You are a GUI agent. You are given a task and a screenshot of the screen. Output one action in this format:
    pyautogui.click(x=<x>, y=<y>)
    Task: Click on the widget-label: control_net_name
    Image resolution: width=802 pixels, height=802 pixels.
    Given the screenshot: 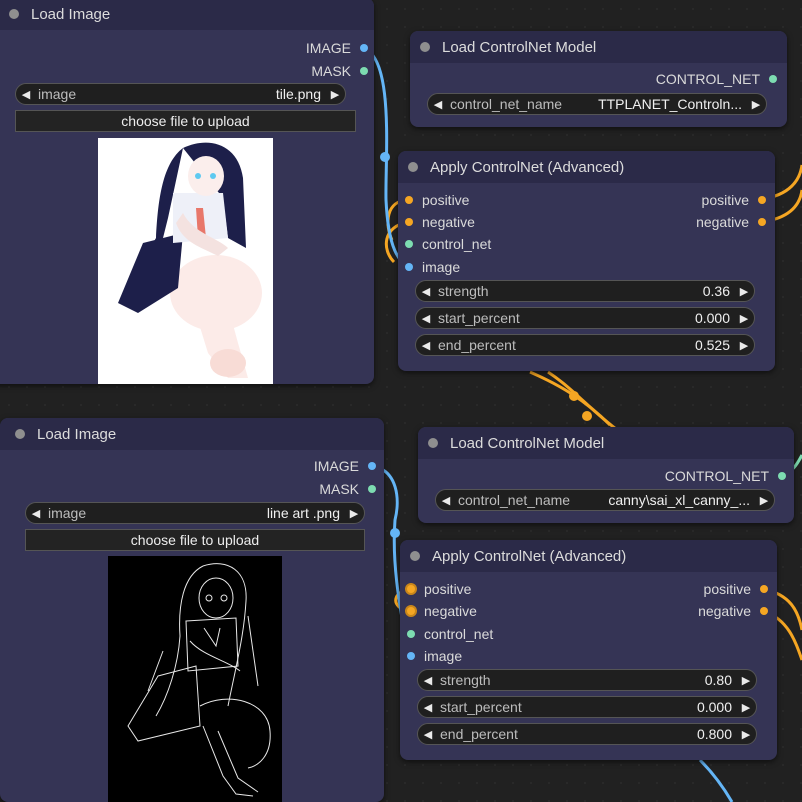 What is the action you would take?
    pyautogui.click(x=506, y=104)
    